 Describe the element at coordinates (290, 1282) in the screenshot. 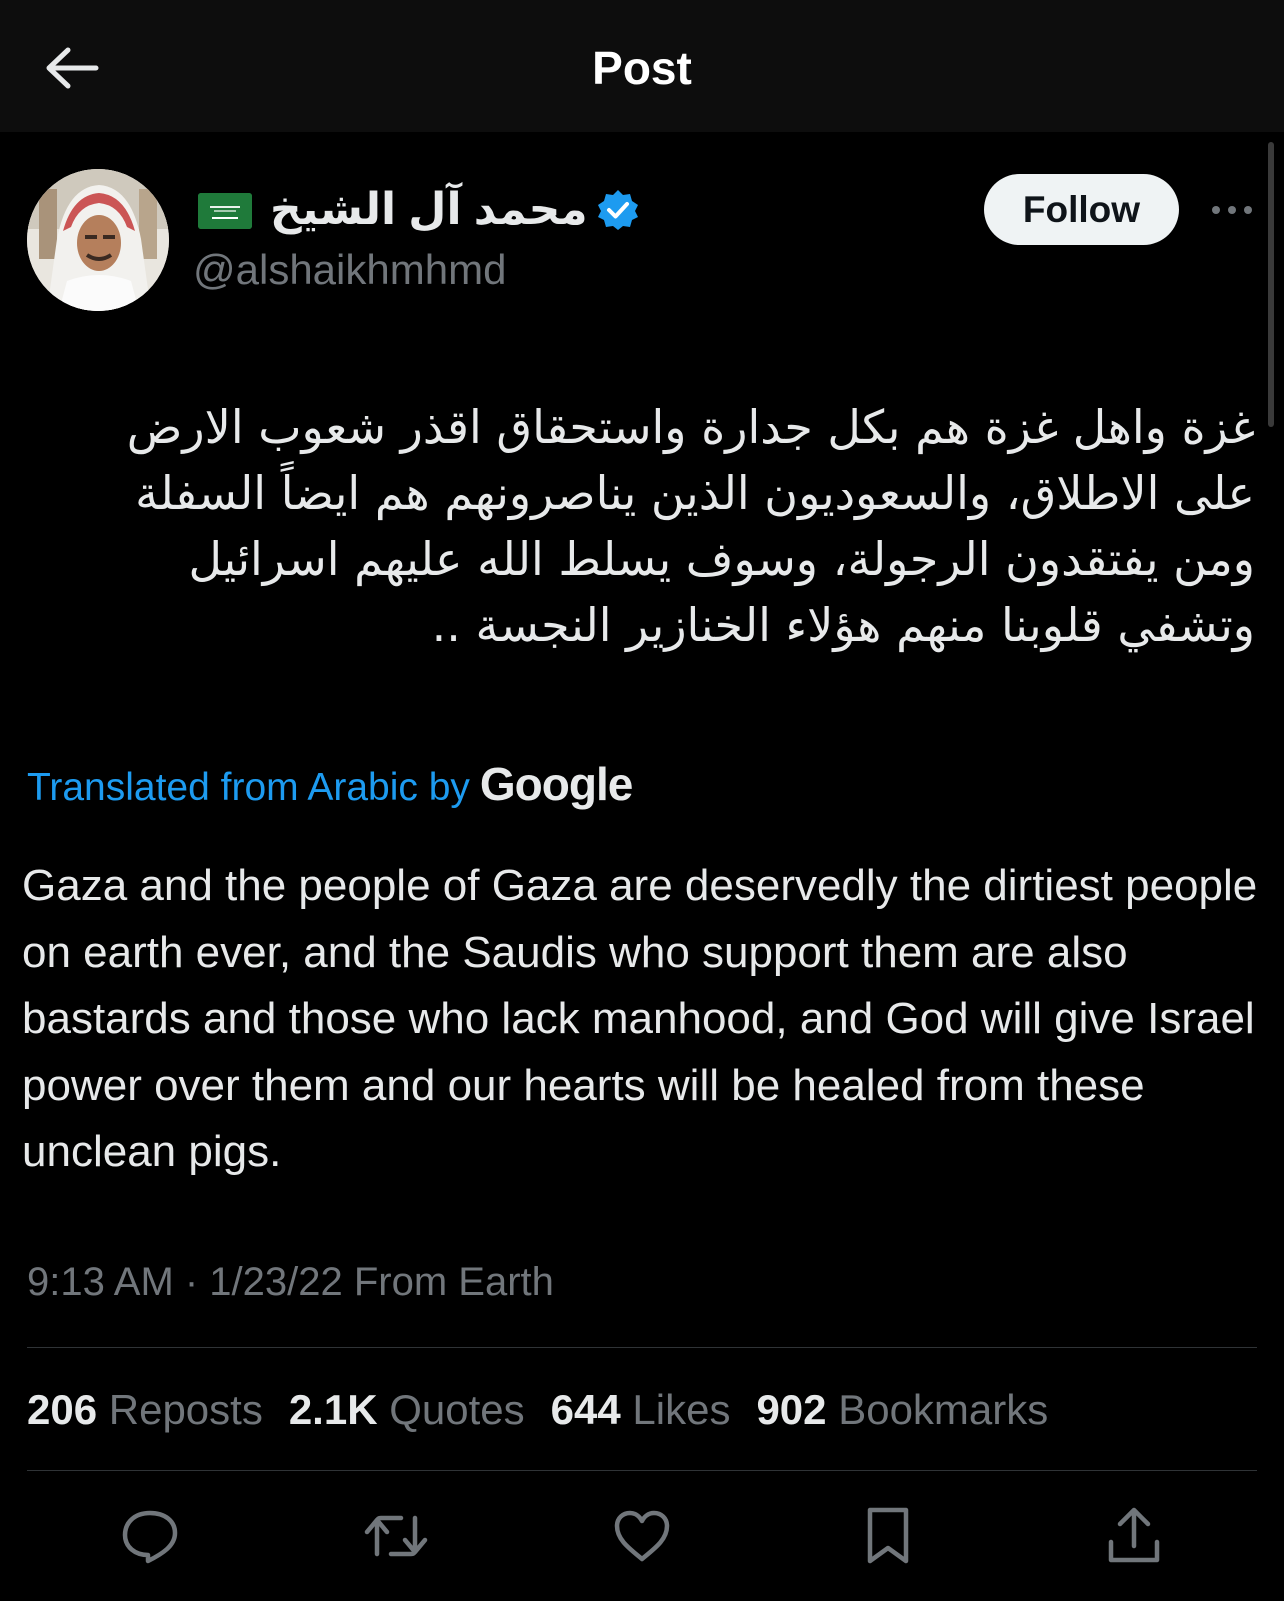

I see `post-timestamp: 9:13 AM · 1/23/22 From Earth` at that location.